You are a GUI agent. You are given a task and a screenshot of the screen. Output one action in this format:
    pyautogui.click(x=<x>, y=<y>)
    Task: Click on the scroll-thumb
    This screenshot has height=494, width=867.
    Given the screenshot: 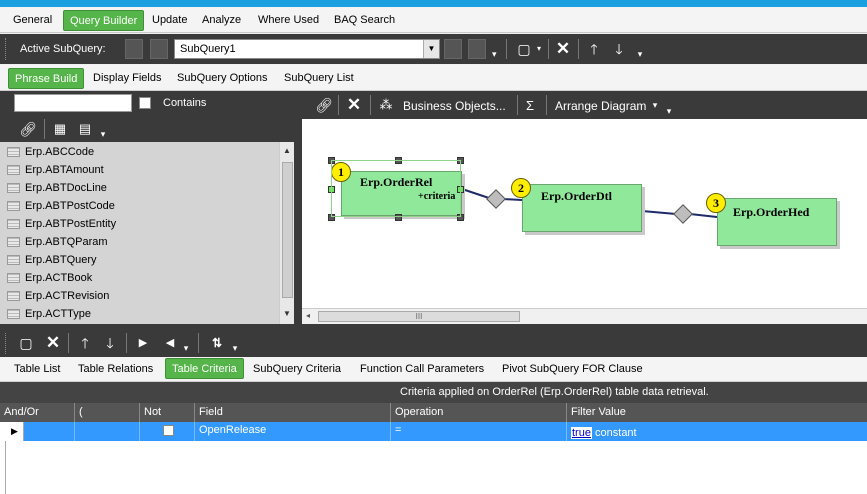 What is the action you would take?
    pyautogui.click(x=287, y=230)
    